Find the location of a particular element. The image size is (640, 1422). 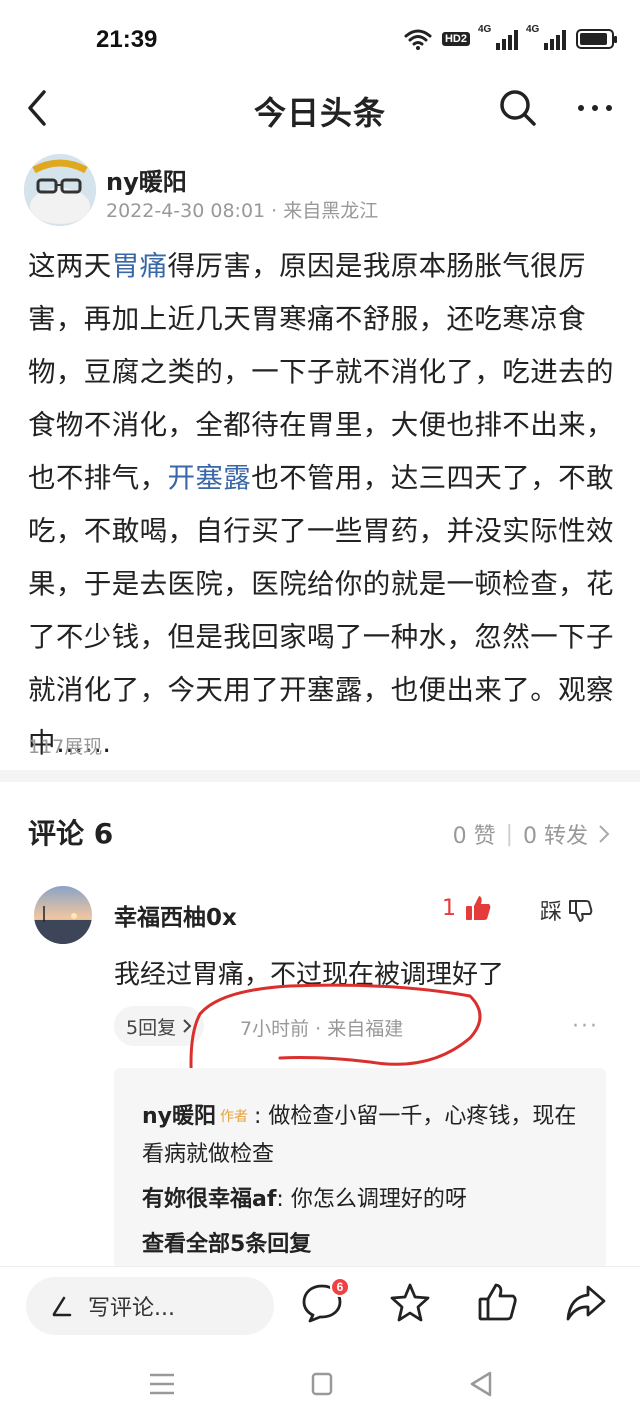

reply-author: 有妳很幸福af is located at coordinates (209, 1199).